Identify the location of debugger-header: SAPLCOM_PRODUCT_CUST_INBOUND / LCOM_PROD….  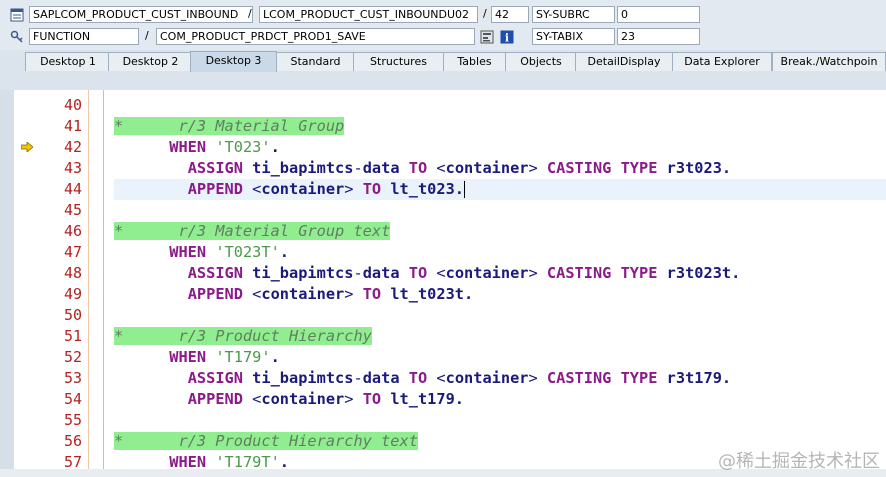
(443, 25).